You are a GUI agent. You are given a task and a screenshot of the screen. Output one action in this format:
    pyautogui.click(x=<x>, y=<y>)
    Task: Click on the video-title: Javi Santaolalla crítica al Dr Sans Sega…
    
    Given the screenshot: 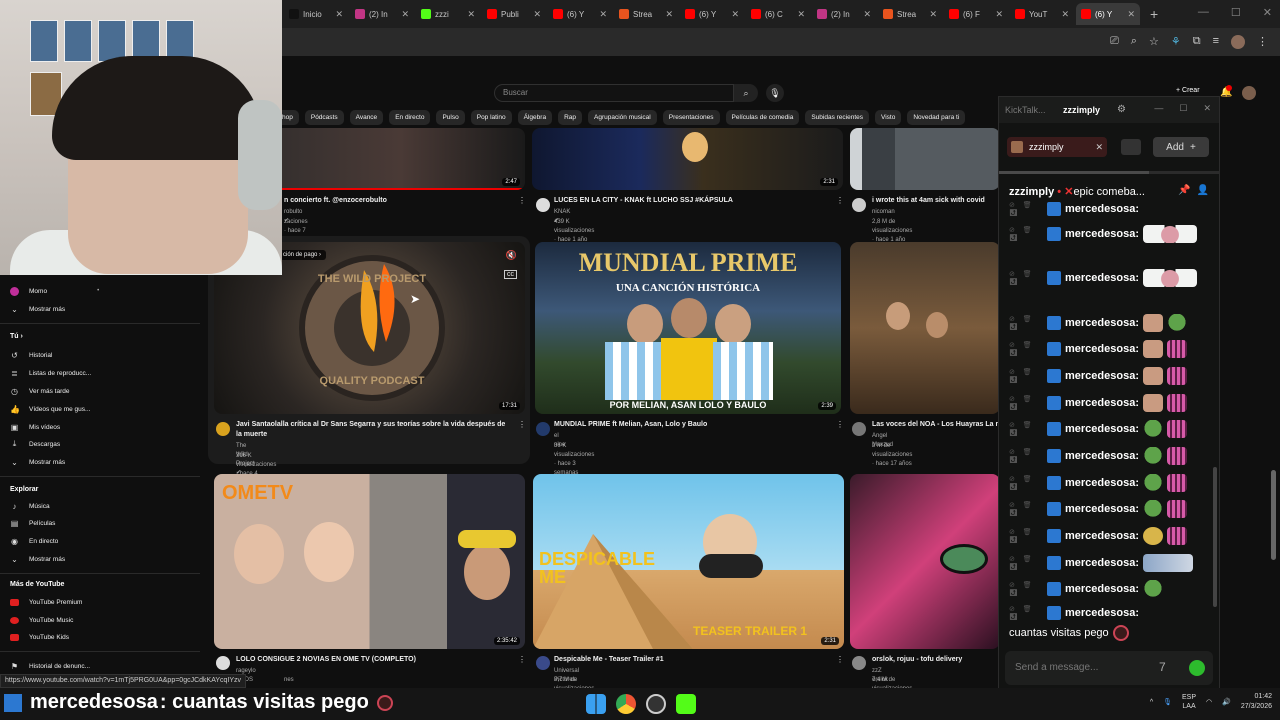 What is the action you would take?
    pyautogui.click(x=374, y=430)
    